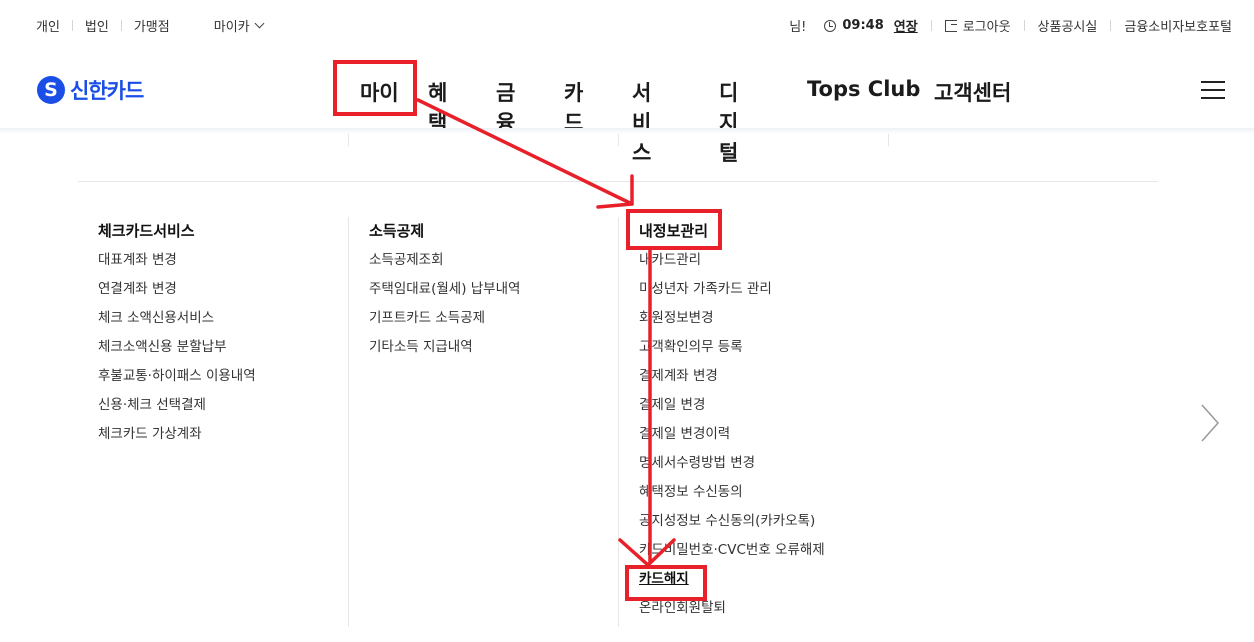 This screenshot has width=1254, height=642. What do you see at coordinates (863, 89) in the screenshot?
I see `menu-tops-club: Tops Club` at bounding box center [863, 89].